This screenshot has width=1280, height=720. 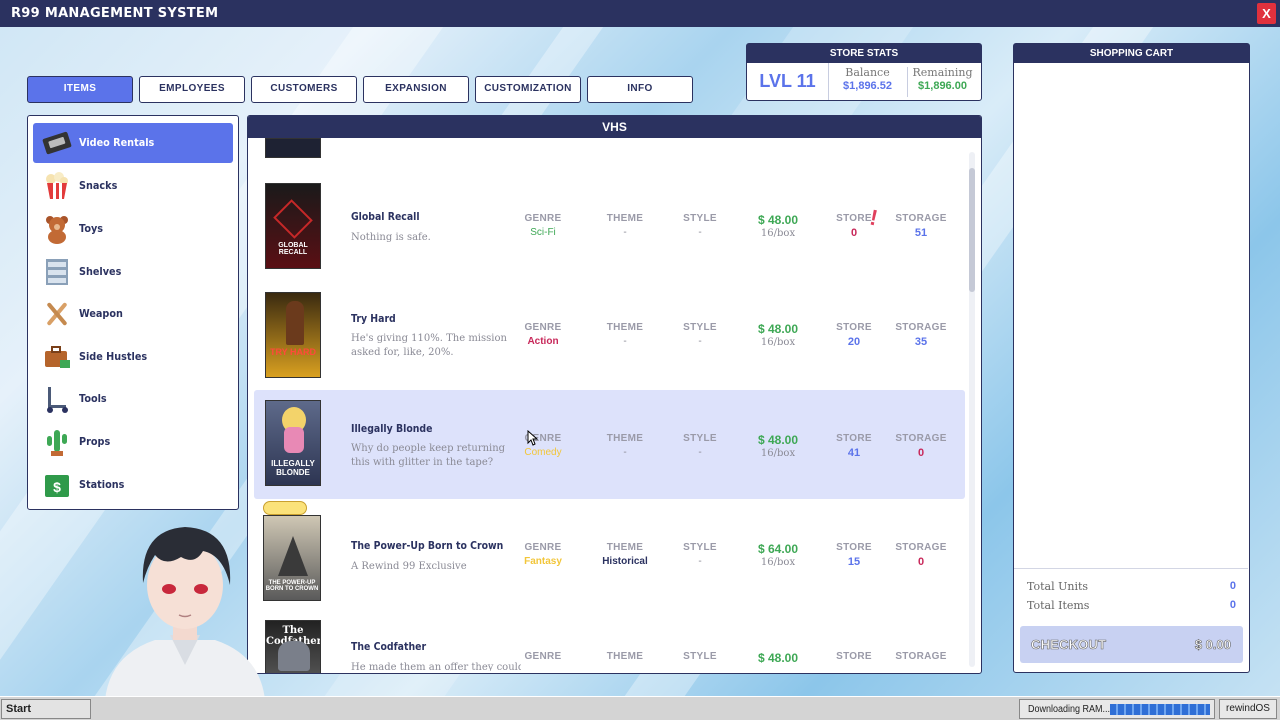 What do you see at coordinates (921, 233) in the screenshot?
I see `storage-count: 51` at bounding box center [921, 233].